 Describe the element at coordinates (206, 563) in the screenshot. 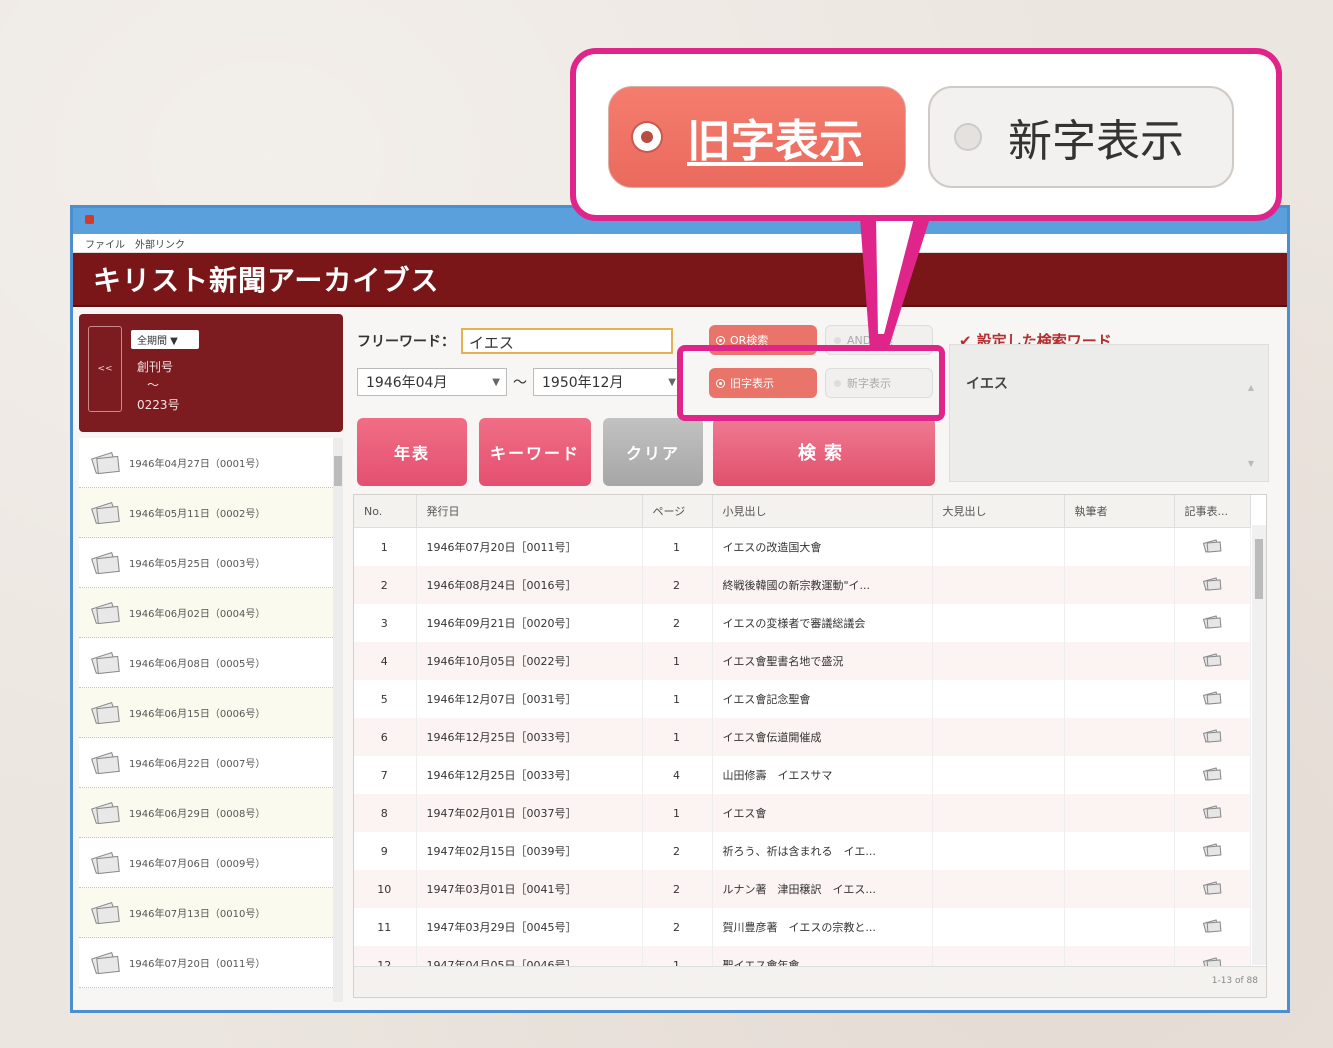

I see `issue-item: 1946年05月25日（0003号）` at that location.